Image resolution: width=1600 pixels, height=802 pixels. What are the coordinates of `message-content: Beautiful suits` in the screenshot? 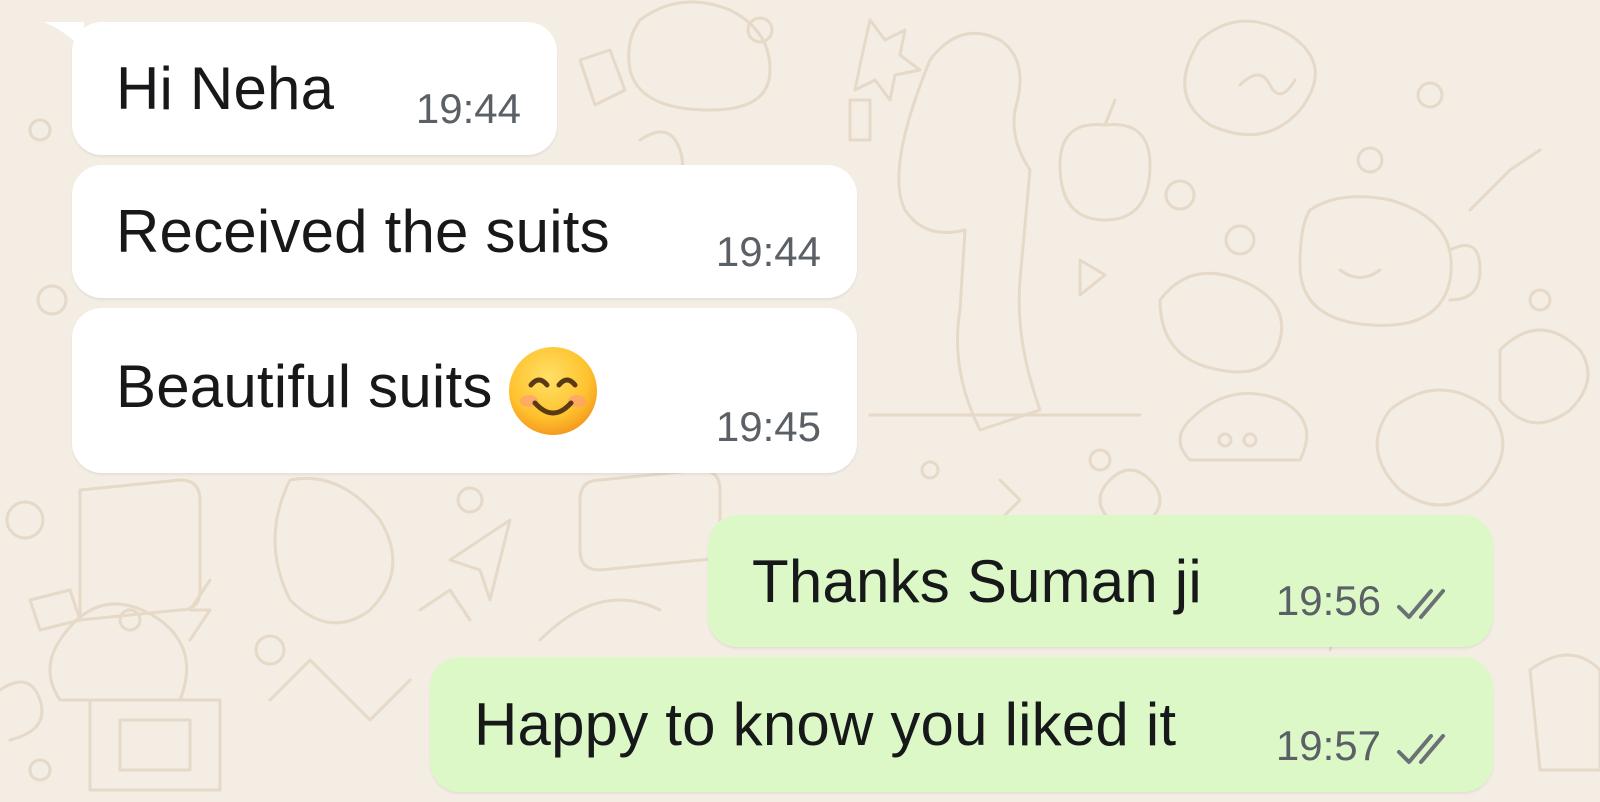 It's located at (357, 391).